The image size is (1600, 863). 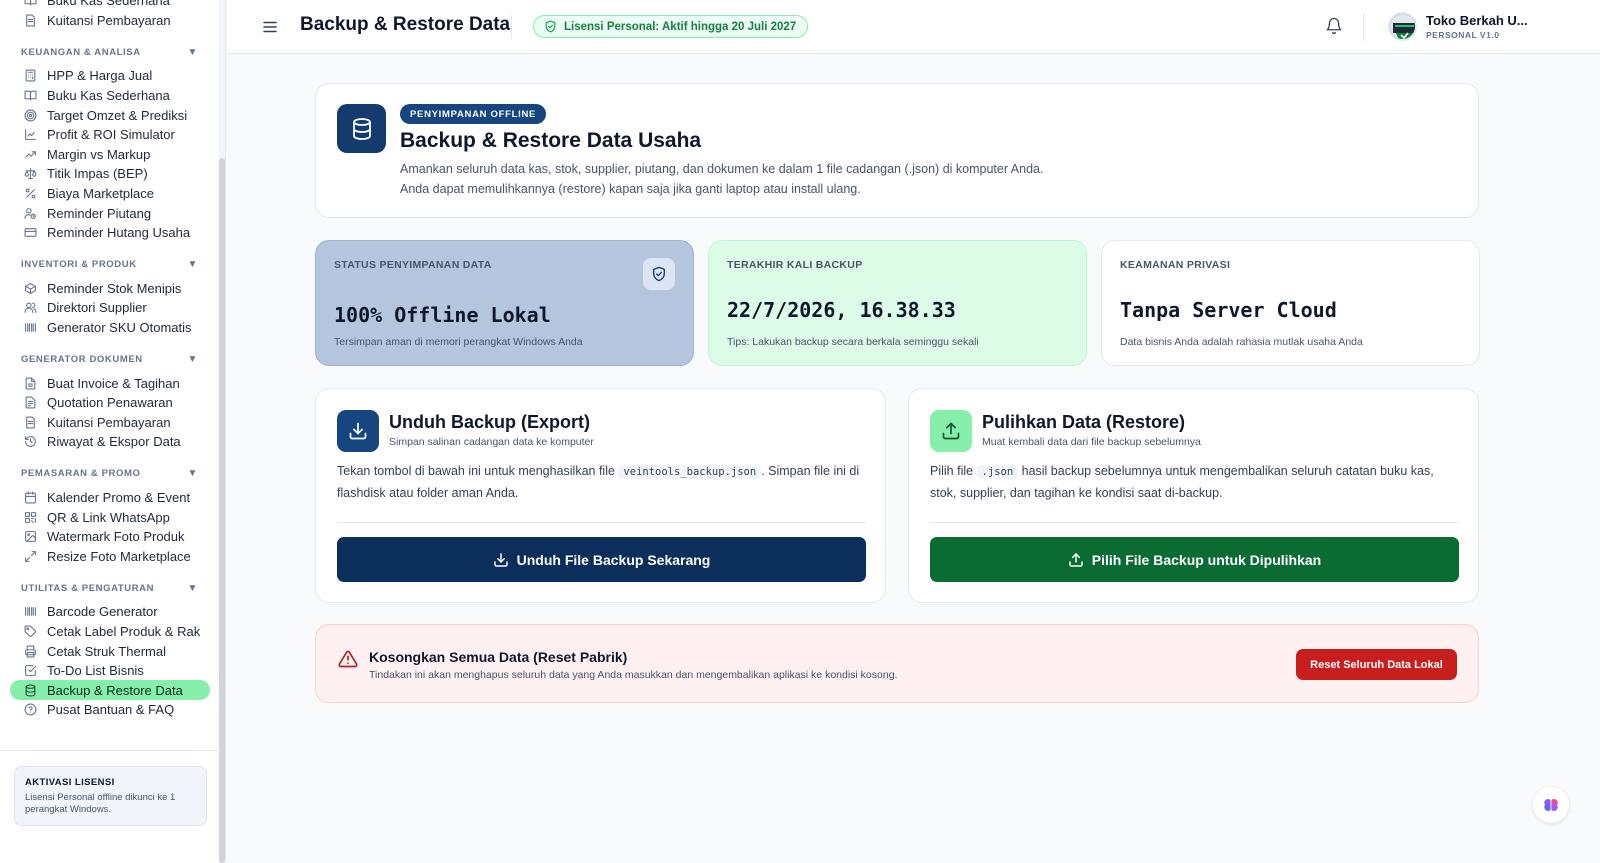 What do you see at coordinates (110, 233) in the screenshot?
I see `sidebar-item-reminder-hutang-usaha: Reminder Hutang Usaha` at bounding box center [110, 233].